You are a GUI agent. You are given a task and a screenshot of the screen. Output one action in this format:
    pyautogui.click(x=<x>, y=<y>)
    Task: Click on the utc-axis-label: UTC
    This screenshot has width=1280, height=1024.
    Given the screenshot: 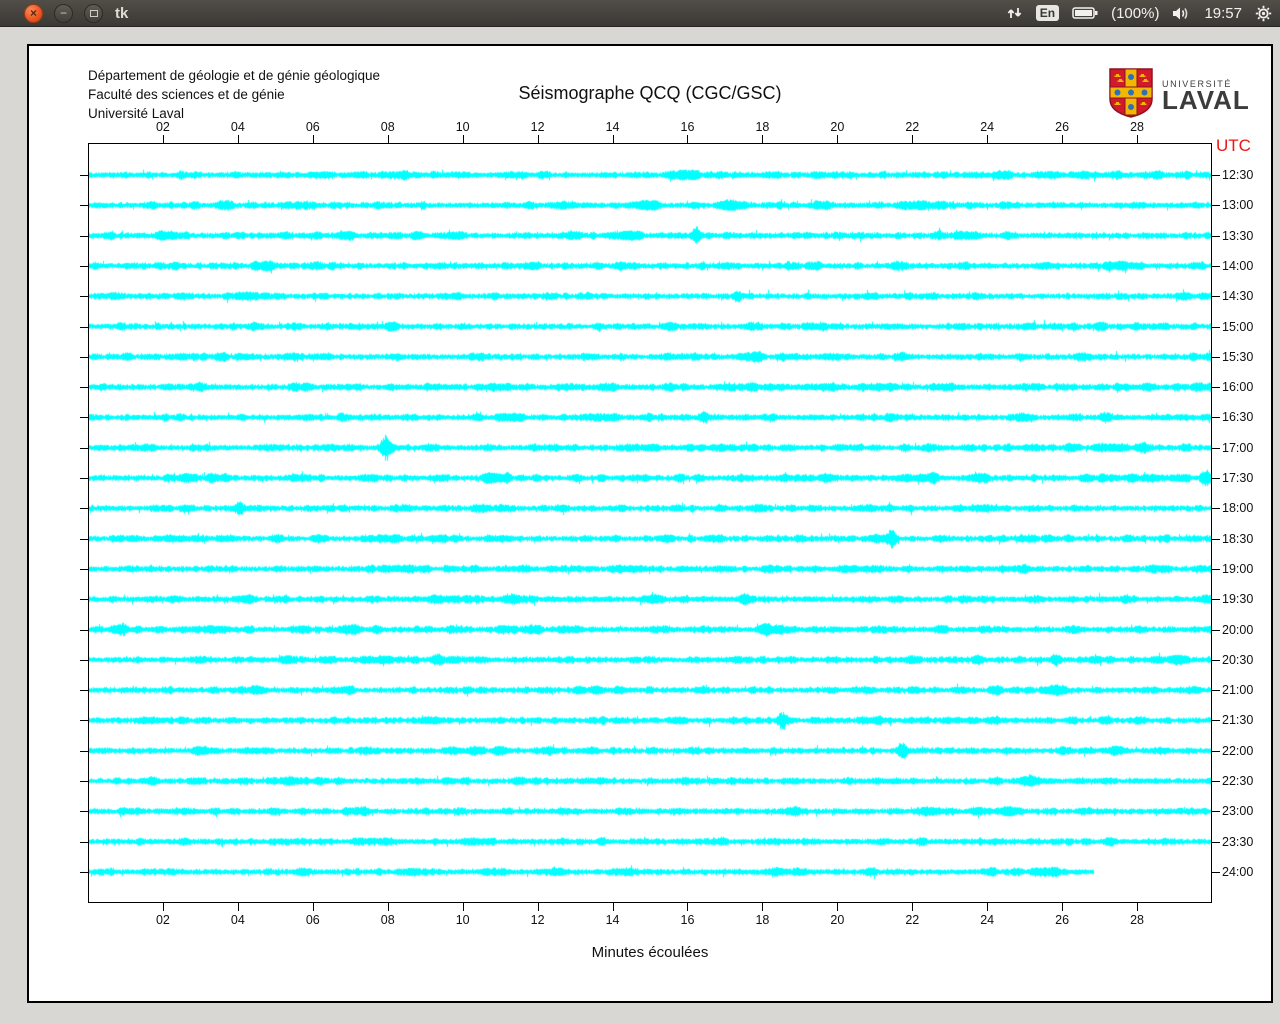 What is the action you would take?
    pyautogui.click(x=1233, y=145)
    